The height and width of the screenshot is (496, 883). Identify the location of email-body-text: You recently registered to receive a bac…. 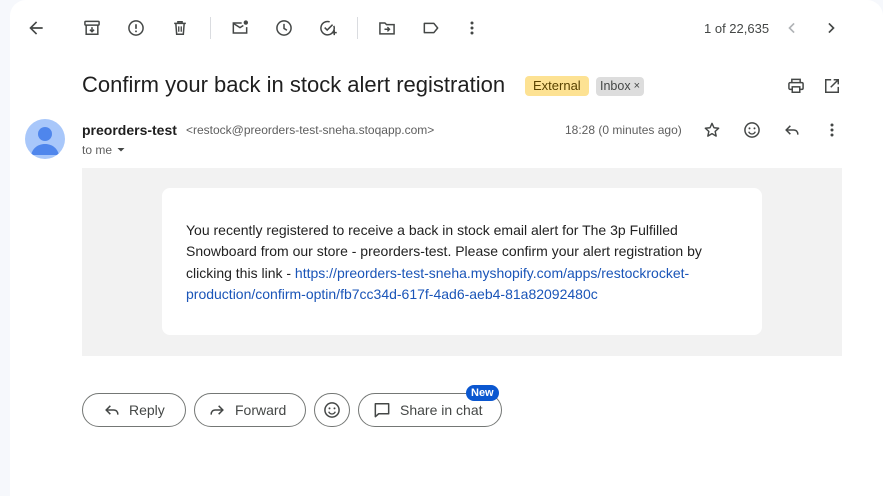
(466, 262).